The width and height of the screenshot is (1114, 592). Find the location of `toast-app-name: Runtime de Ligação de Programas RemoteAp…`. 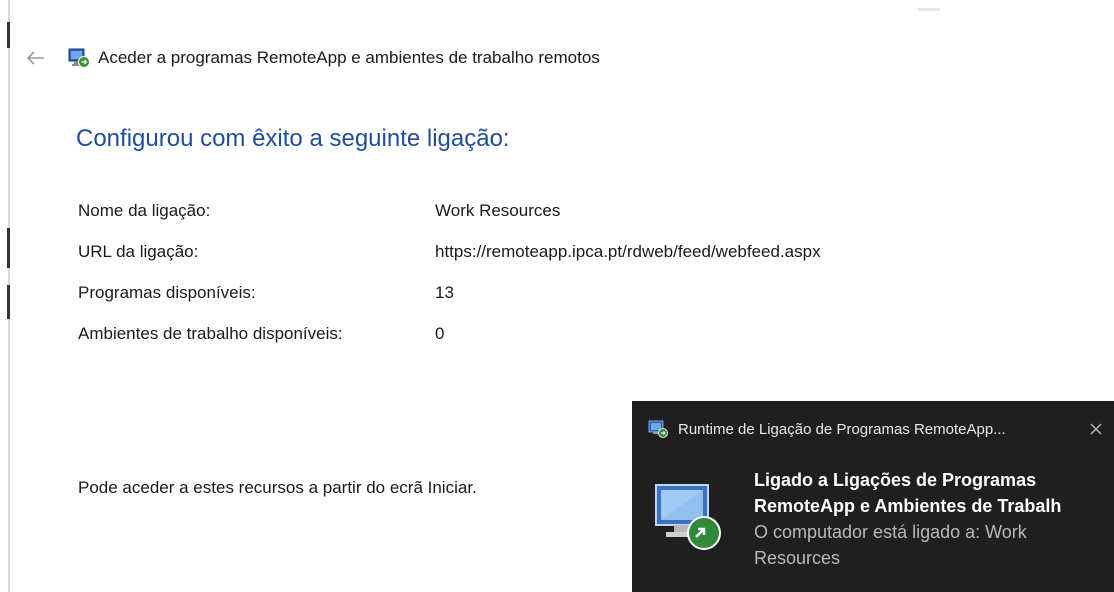

toast-app-name: Runtime de Ligação de Programas RemoteAp… is located at coordinates (842, 429).